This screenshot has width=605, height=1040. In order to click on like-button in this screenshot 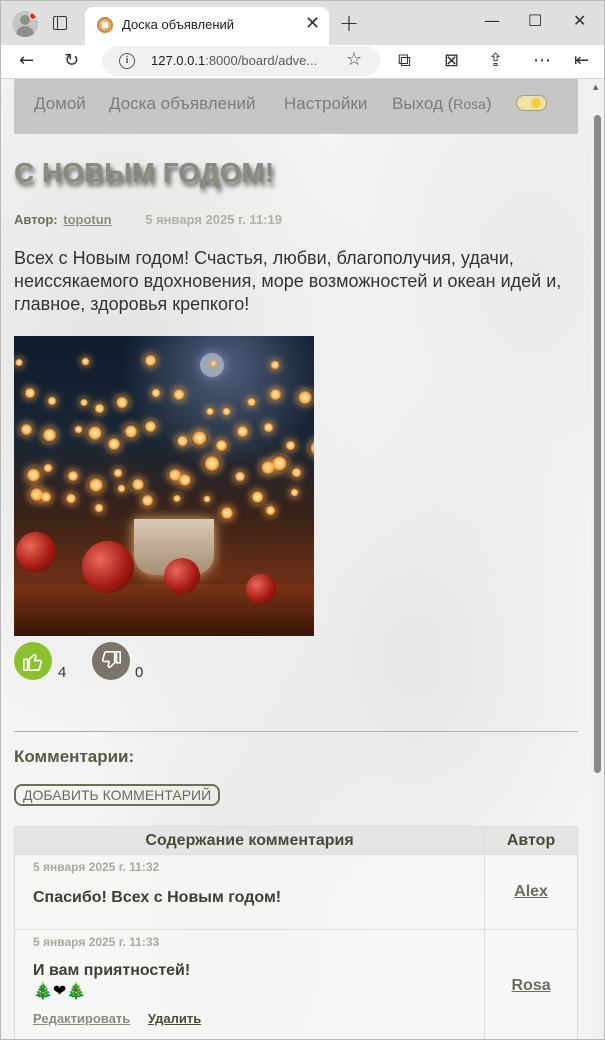, I will do `click(33, 661)`.